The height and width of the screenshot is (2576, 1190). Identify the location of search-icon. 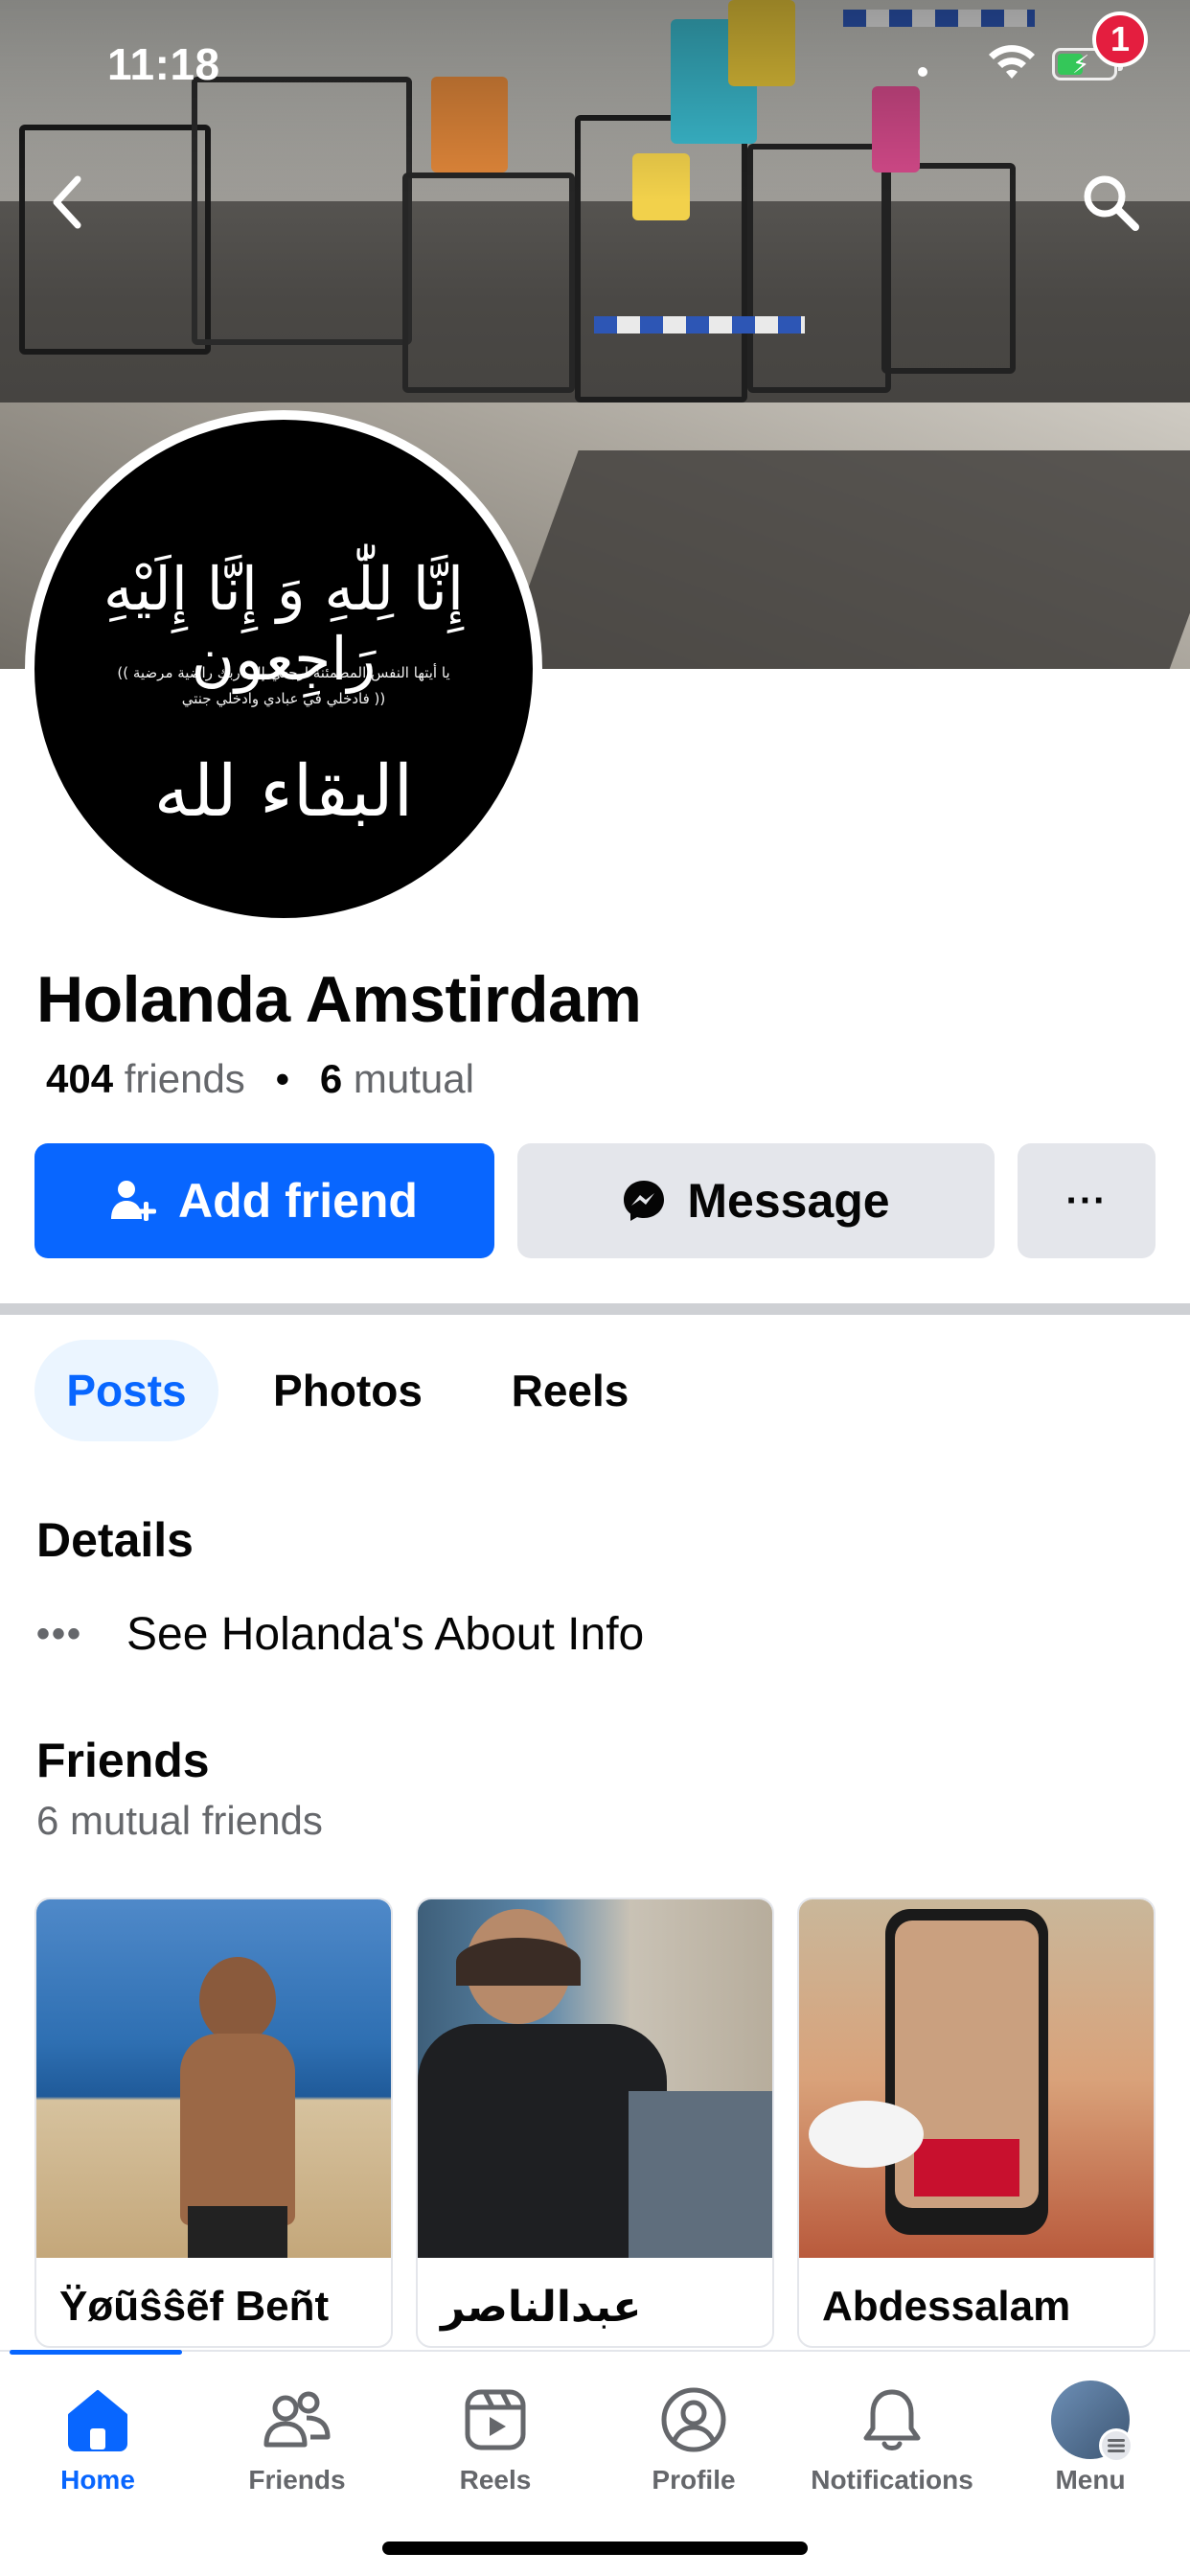
(1111, 203).